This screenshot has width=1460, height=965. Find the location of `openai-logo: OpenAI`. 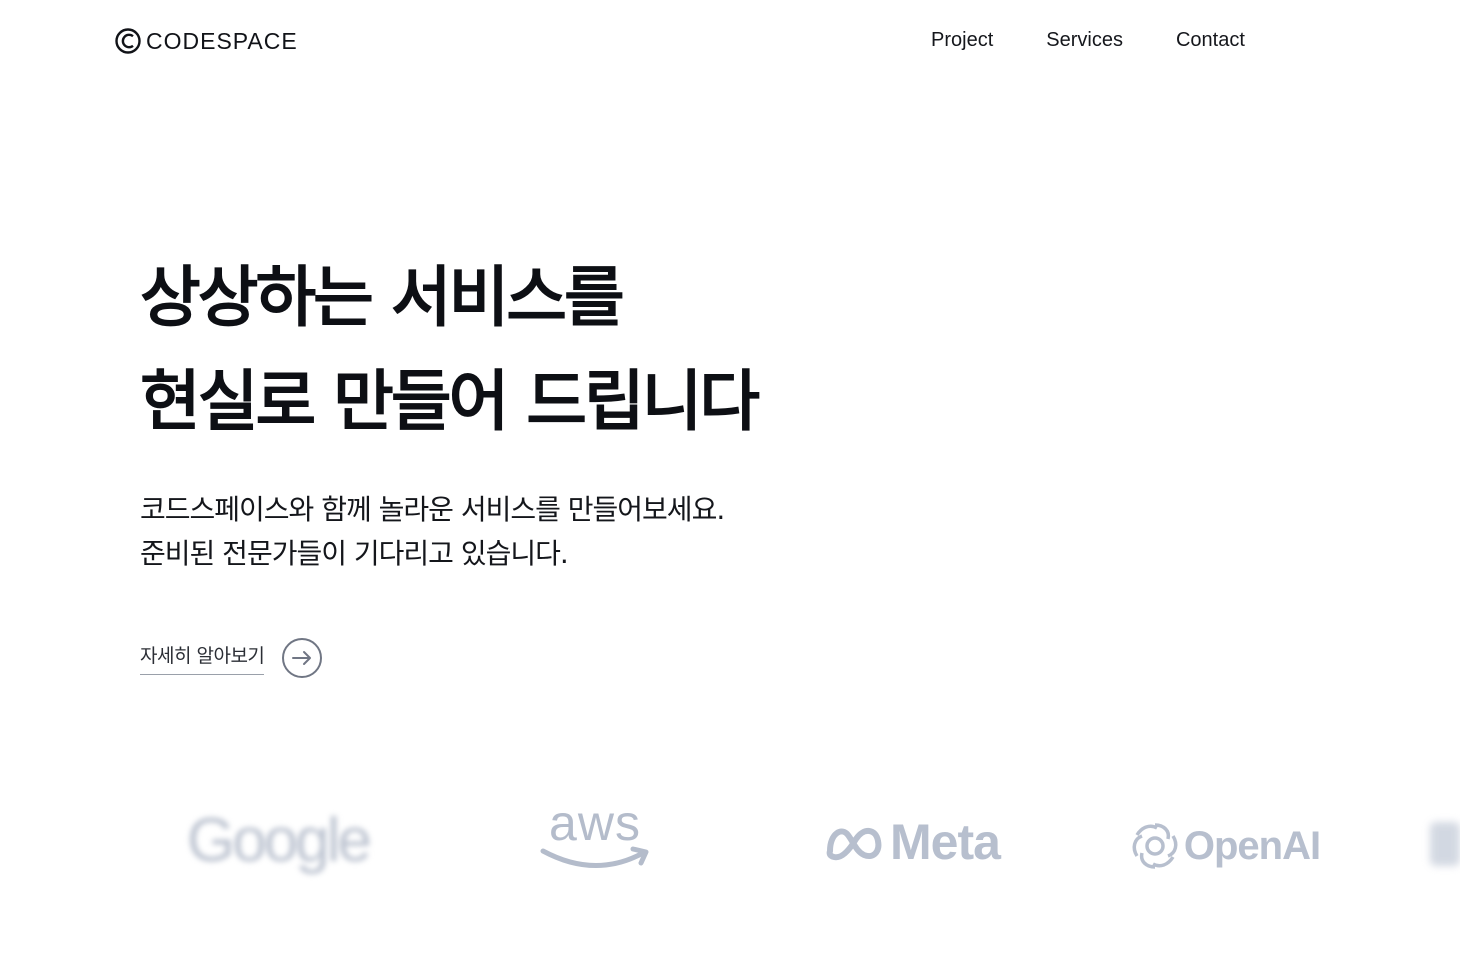

openai-logo: OpenAI is located at coordinates (1225, 846).